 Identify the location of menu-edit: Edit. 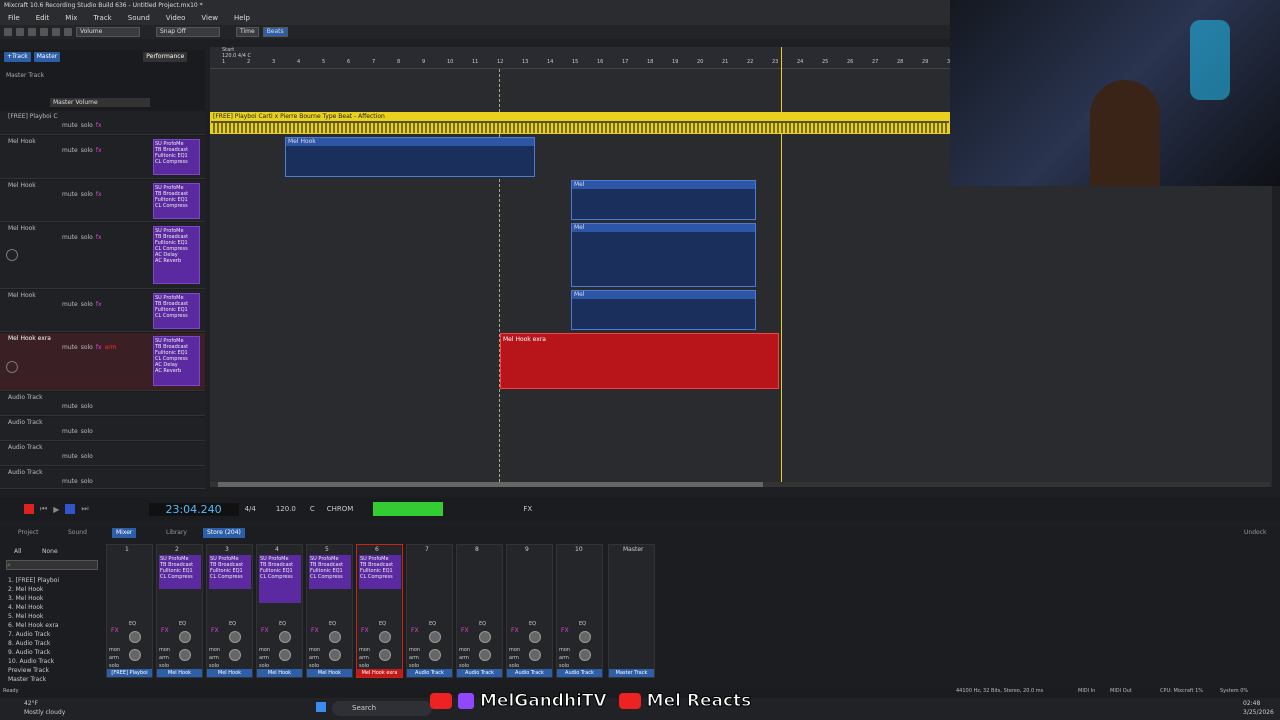
(43, 18).